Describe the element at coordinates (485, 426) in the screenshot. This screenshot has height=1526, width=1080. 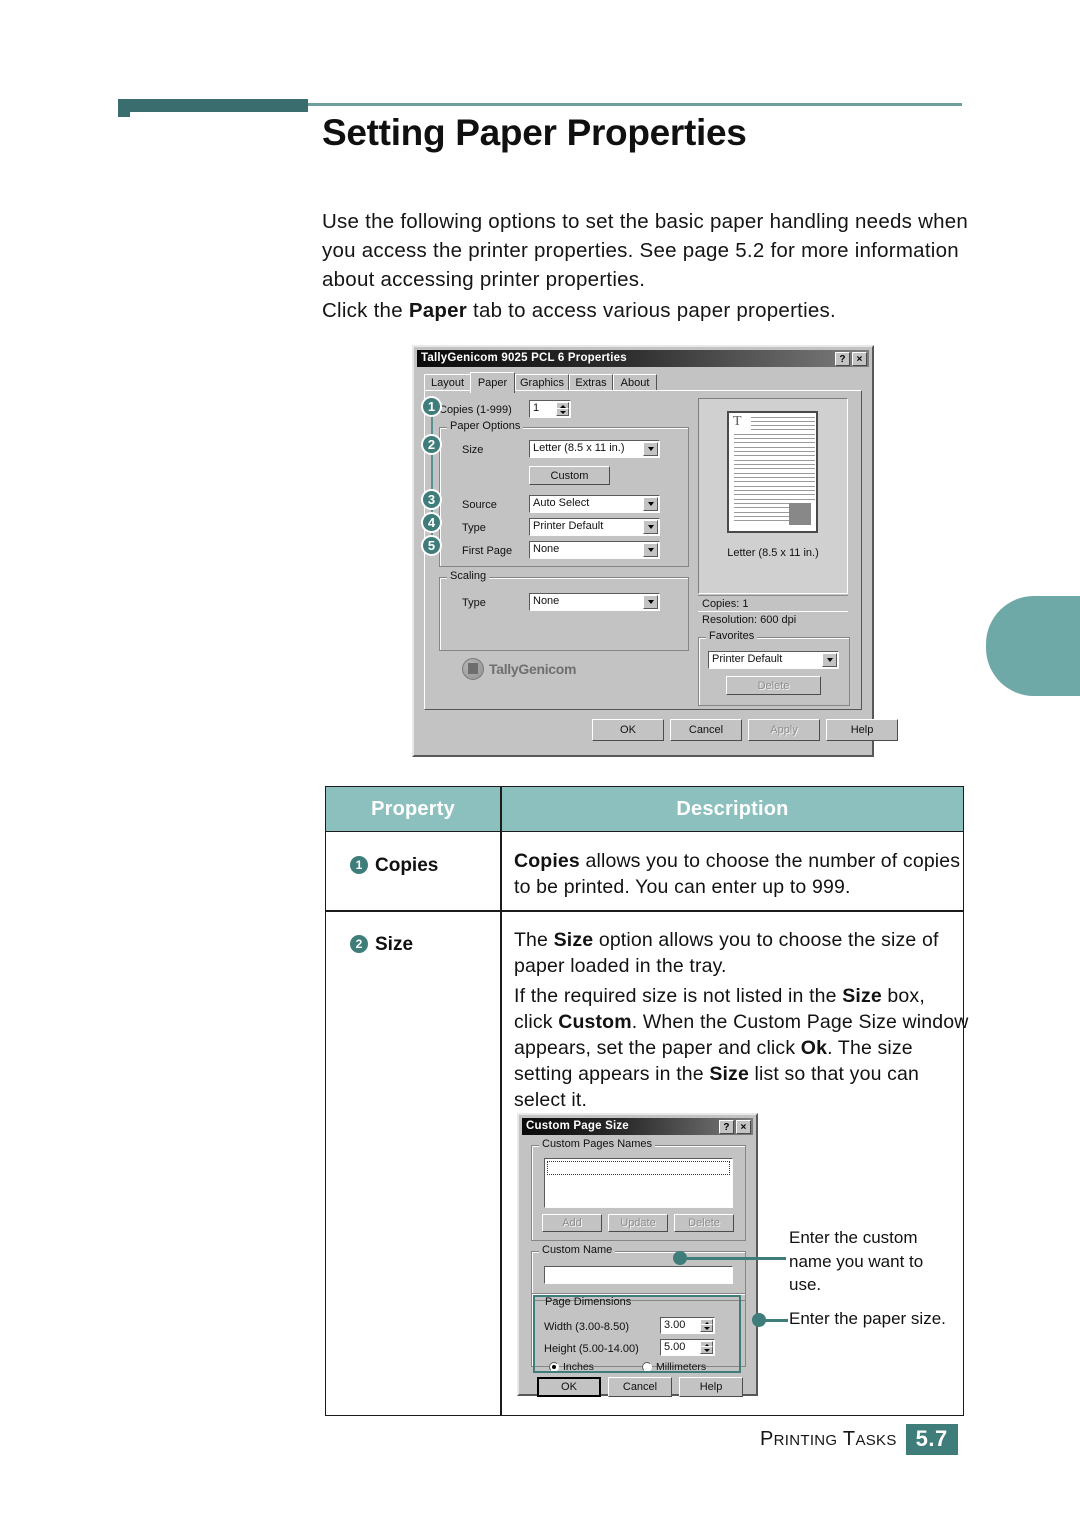
I see `paper-options-label: Paper Options` at that location.